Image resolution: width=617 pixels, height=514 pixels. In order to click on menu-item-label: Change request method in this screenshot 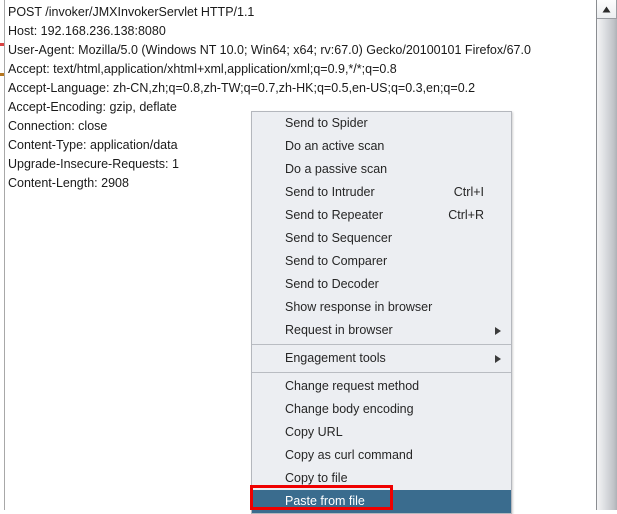, I will do `click(352, 386)`.